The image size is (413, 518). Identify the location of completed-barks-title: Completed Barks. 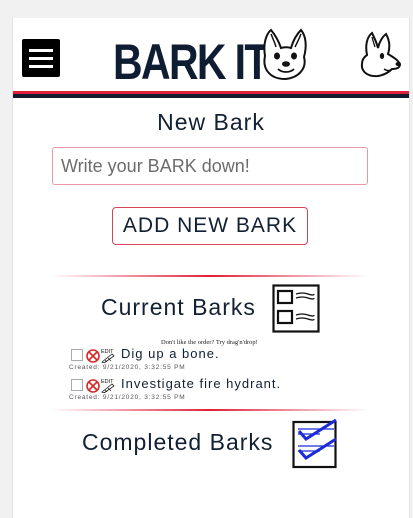
(178, 442).